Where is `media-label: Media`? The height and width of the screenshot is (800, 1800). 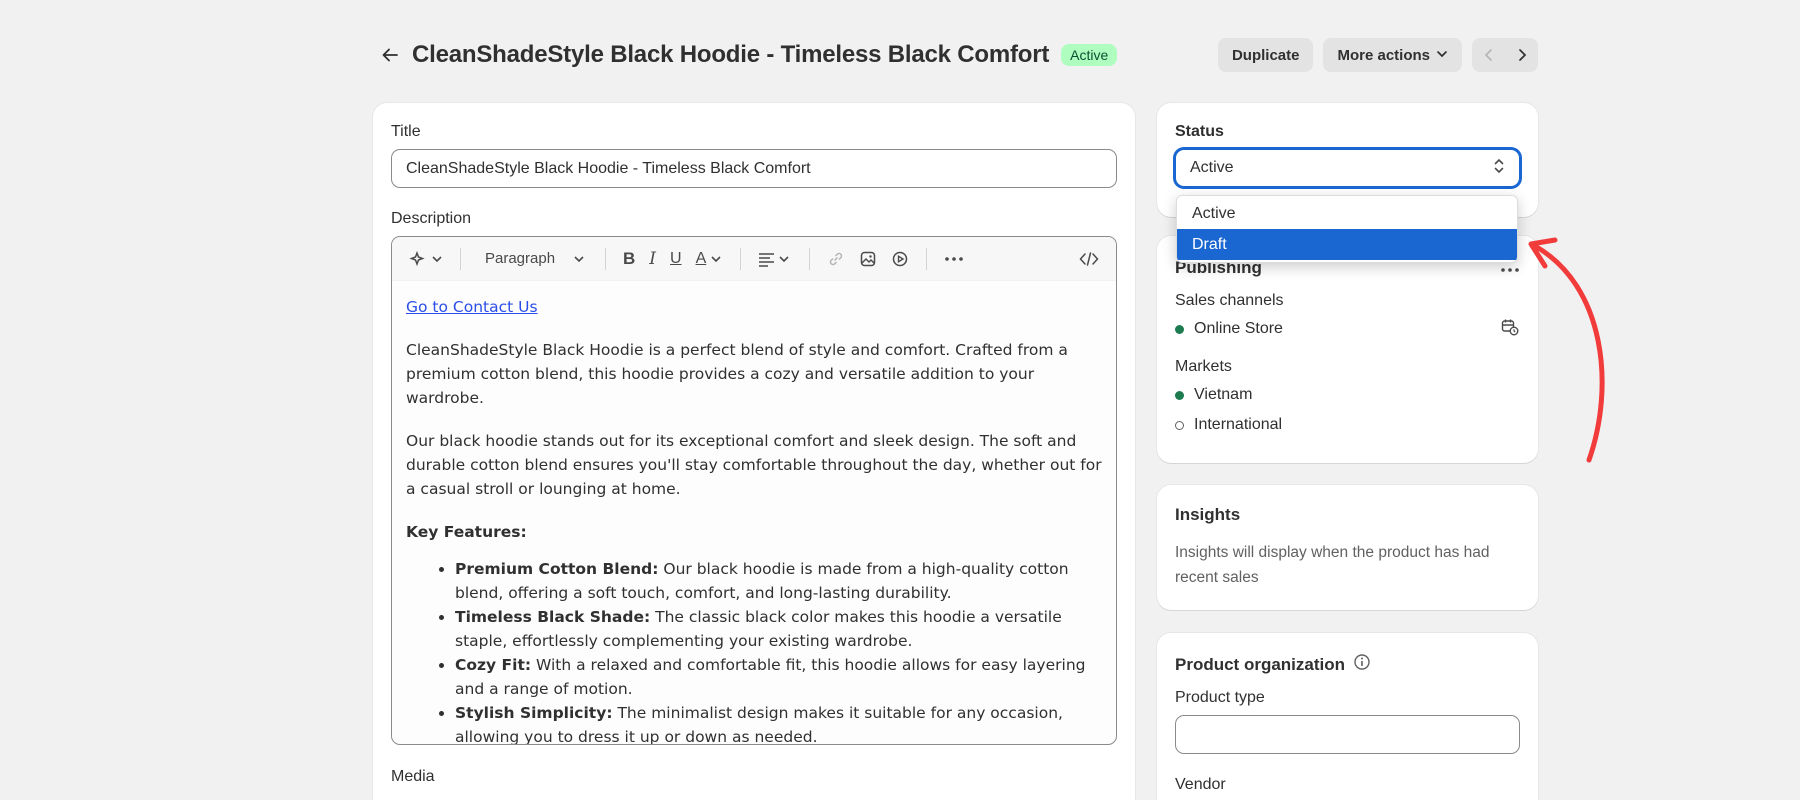
media-label: Media is located at coordinates (413, 776).